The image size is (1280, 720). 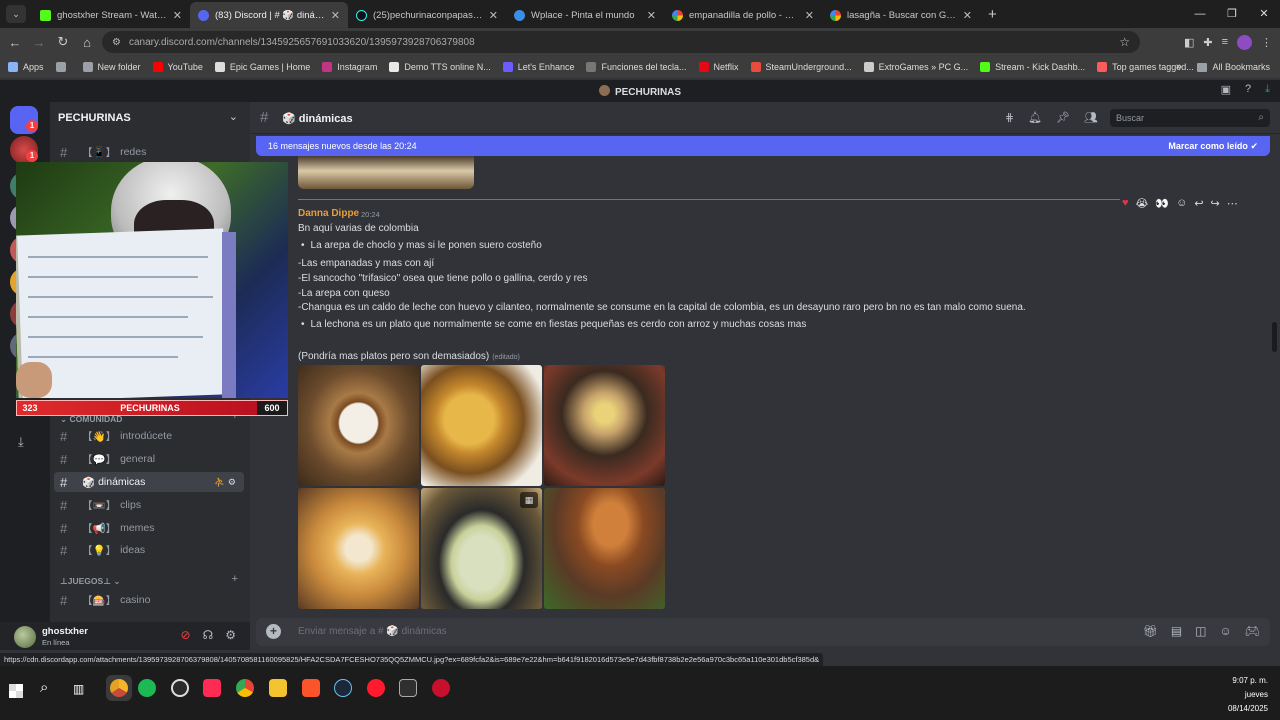 What do you see at coordinates (1176, 631) in the screenshot?
I see `gif-icon: ▤` at bounding box center [1176, 631].